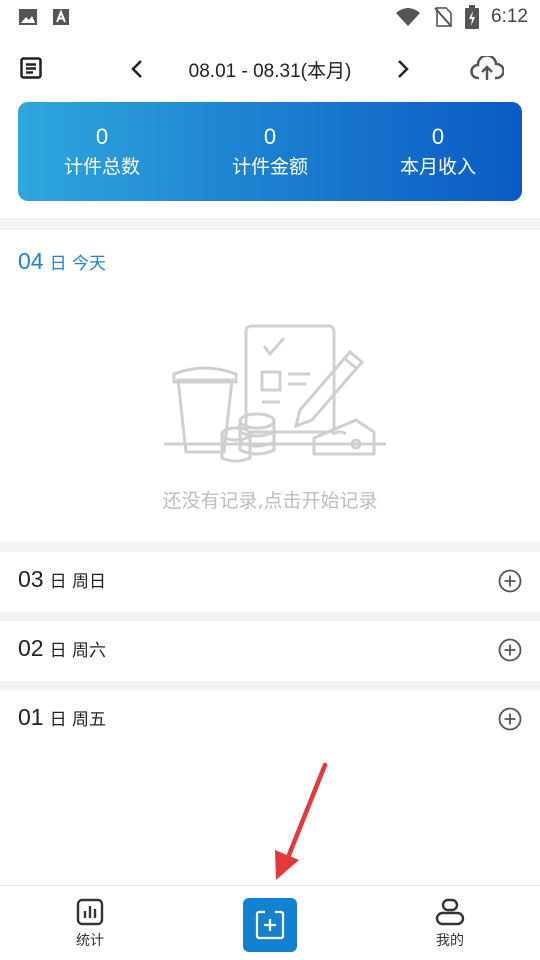  I want to click on add-record-button, so click(270, 925).